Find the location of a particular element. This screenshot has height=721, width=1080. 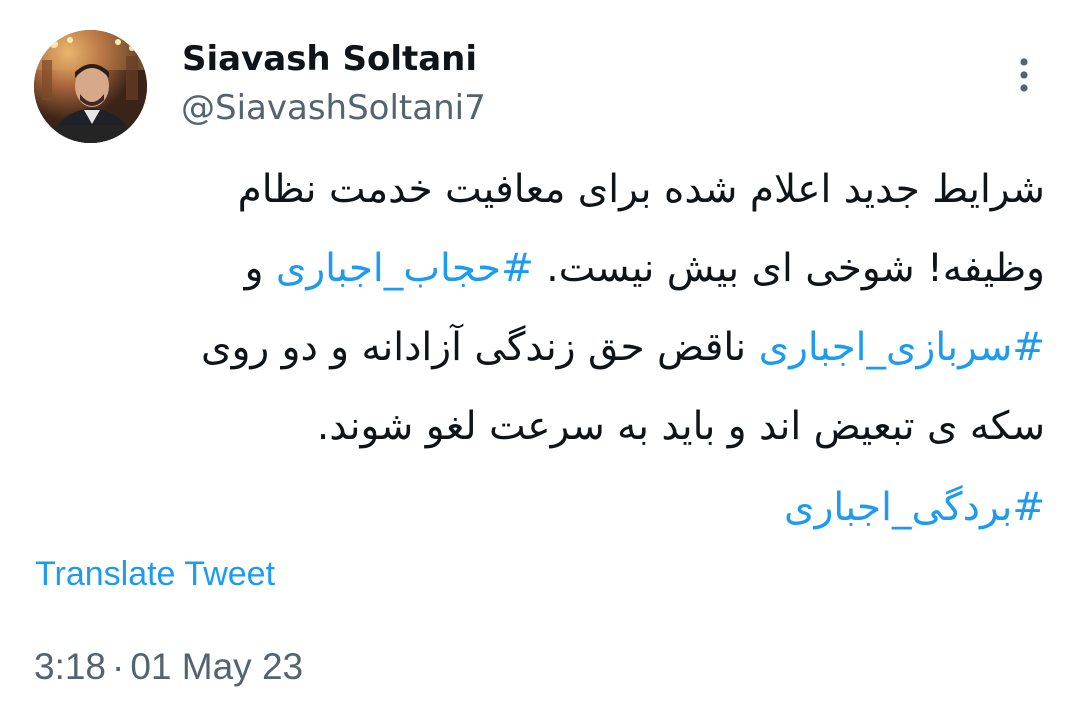

hashtag-link: #سربازی_اجباری is located at coordinates (902, 347).